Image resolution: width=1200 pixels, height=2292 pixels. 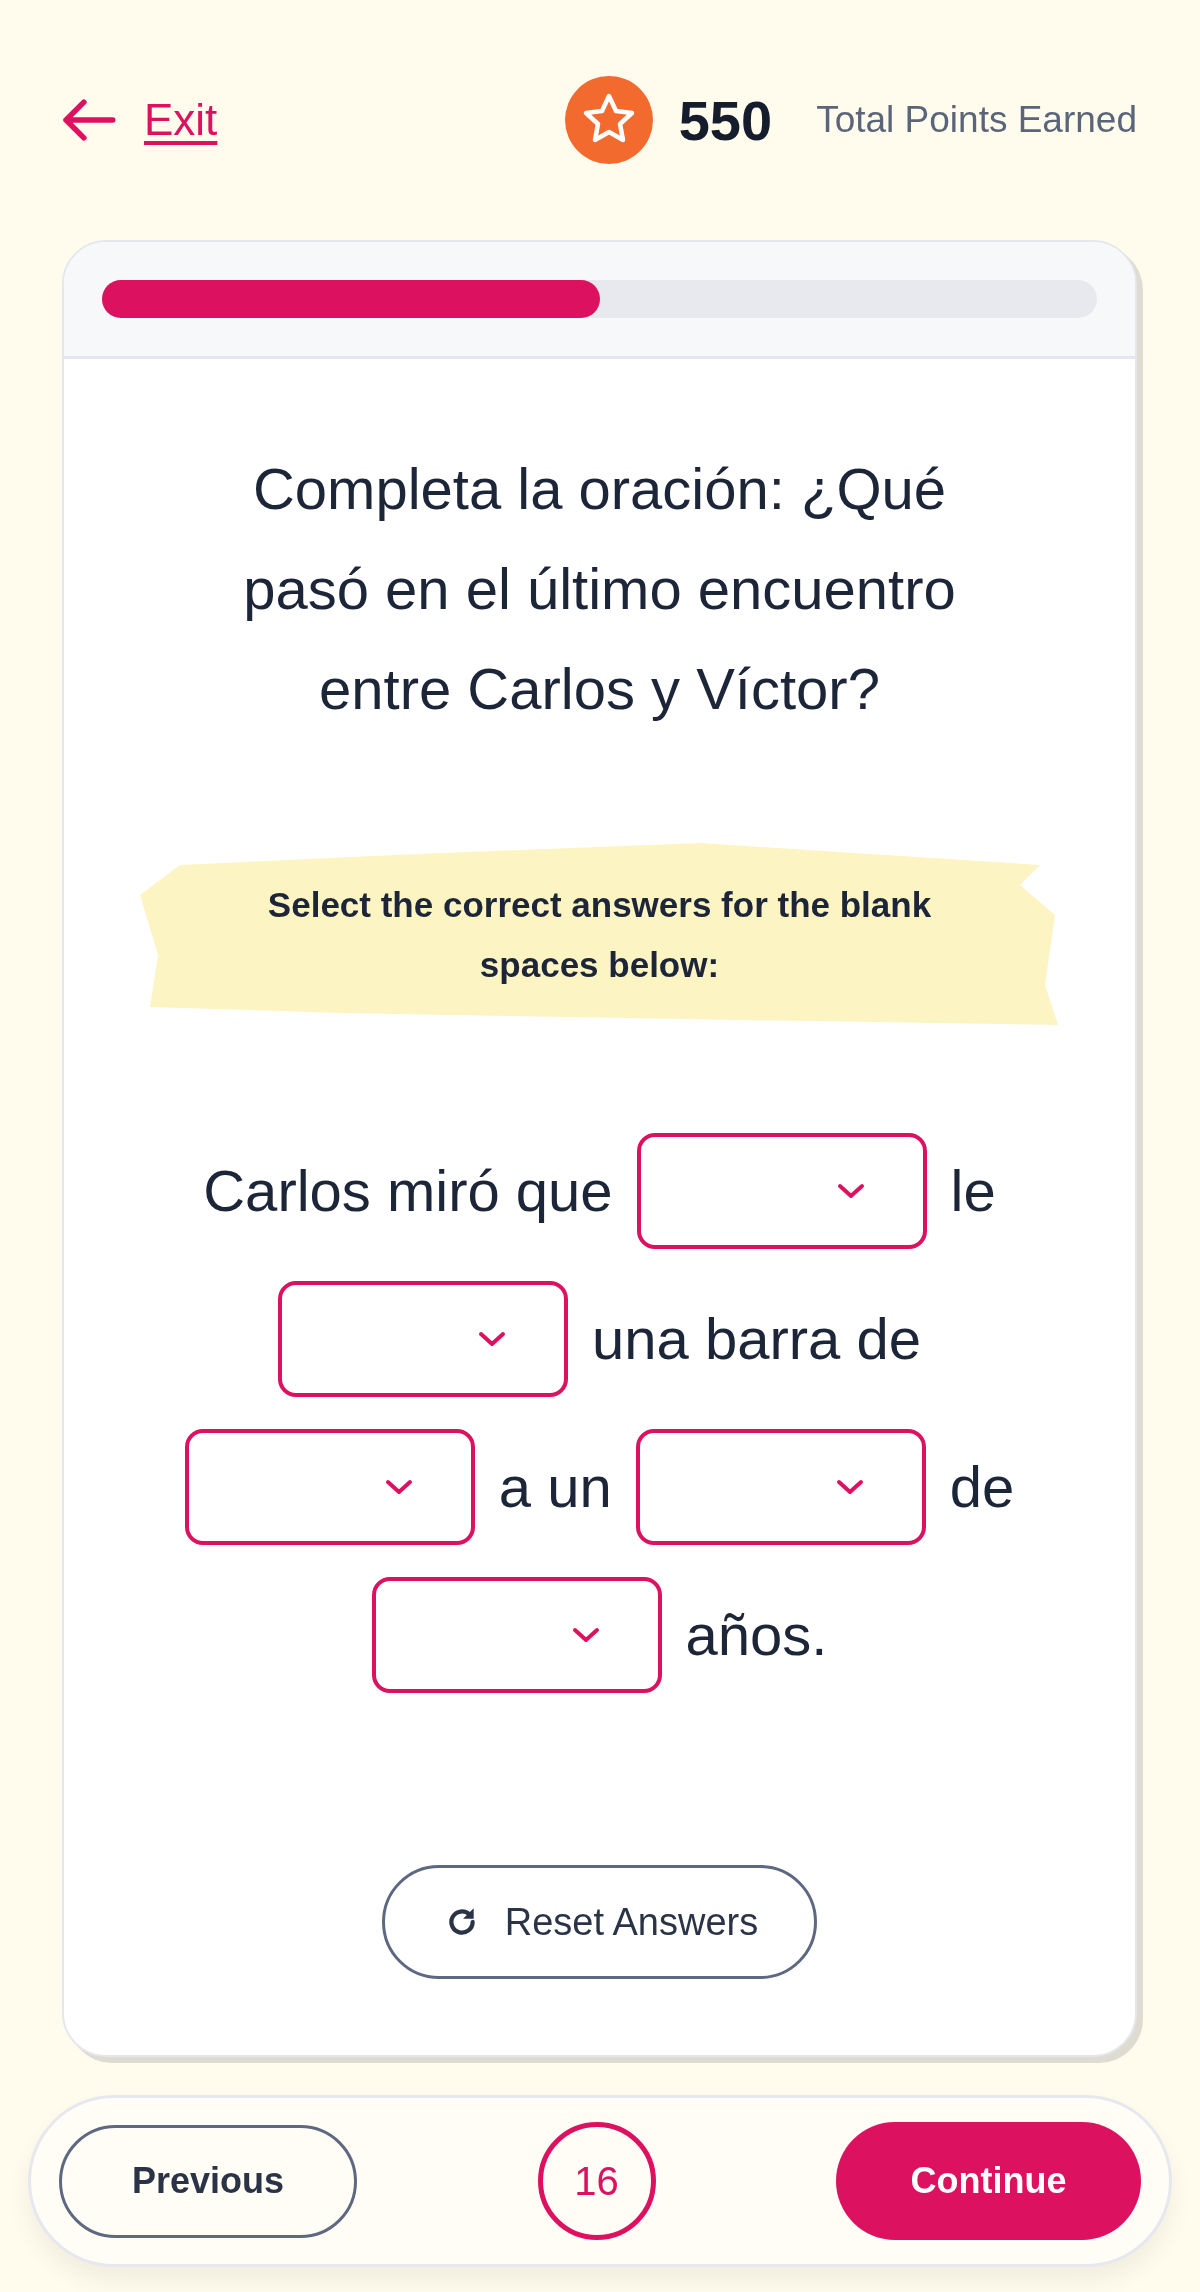 What do you see at coordinates (982, 1487) in the screenshot?
I see `sentence-text: de` at bounding box center [982, 1487].